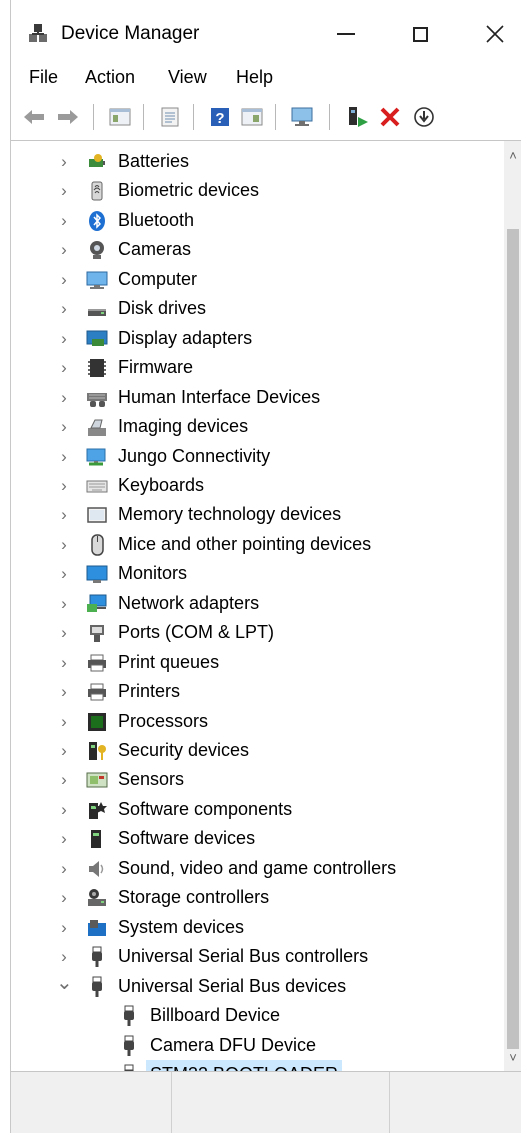 This screenshot has width=521, height=1133. I want to click on tree-item-label: Bluetooth, so click(156, 219).